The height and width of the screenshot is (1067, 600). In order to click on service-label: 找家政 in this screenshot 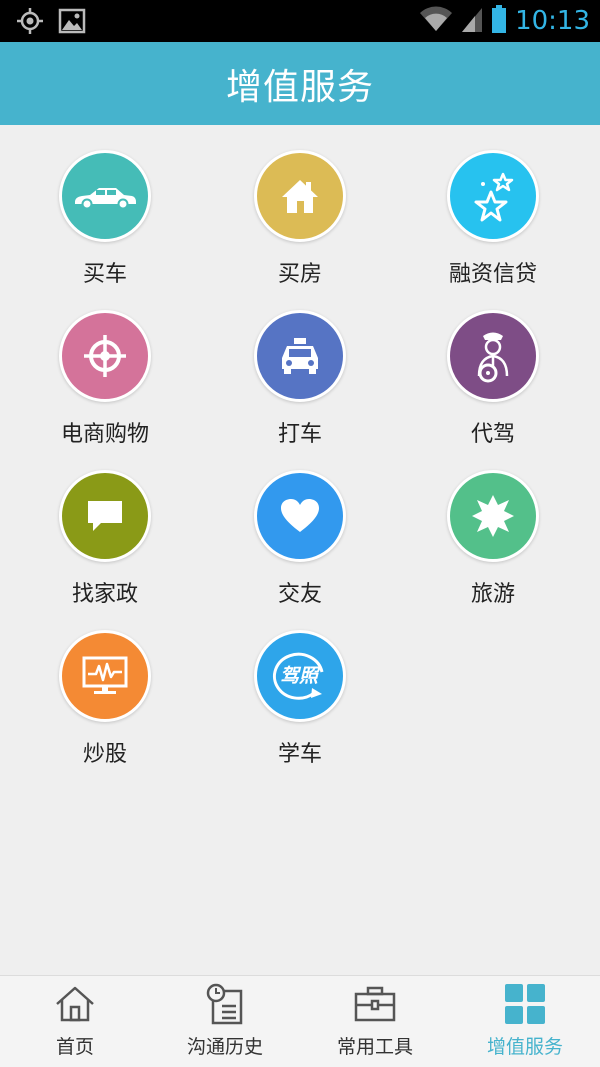, I will do `click(104, 594)`.